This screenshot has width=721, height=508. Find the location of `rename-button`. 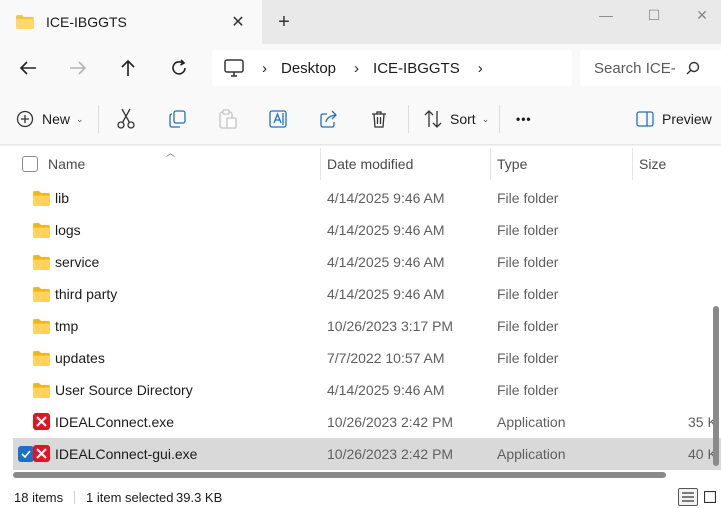

rename-button is located at coordinates (279, 119).